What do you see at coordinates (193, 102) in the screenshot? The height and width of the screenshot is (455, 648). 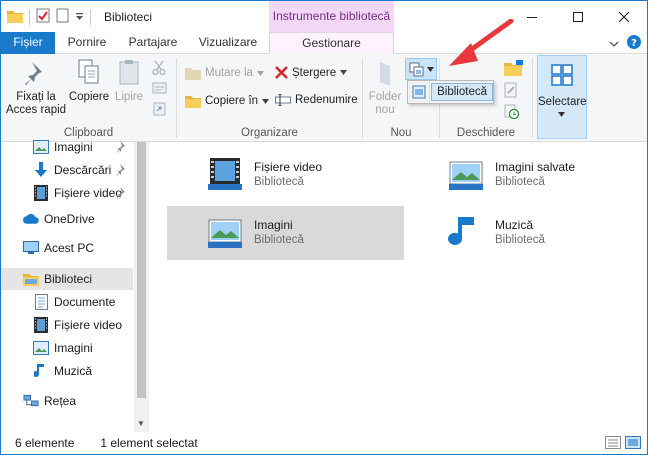 I see `copy-to-icon` at bounding box center [193, 102].